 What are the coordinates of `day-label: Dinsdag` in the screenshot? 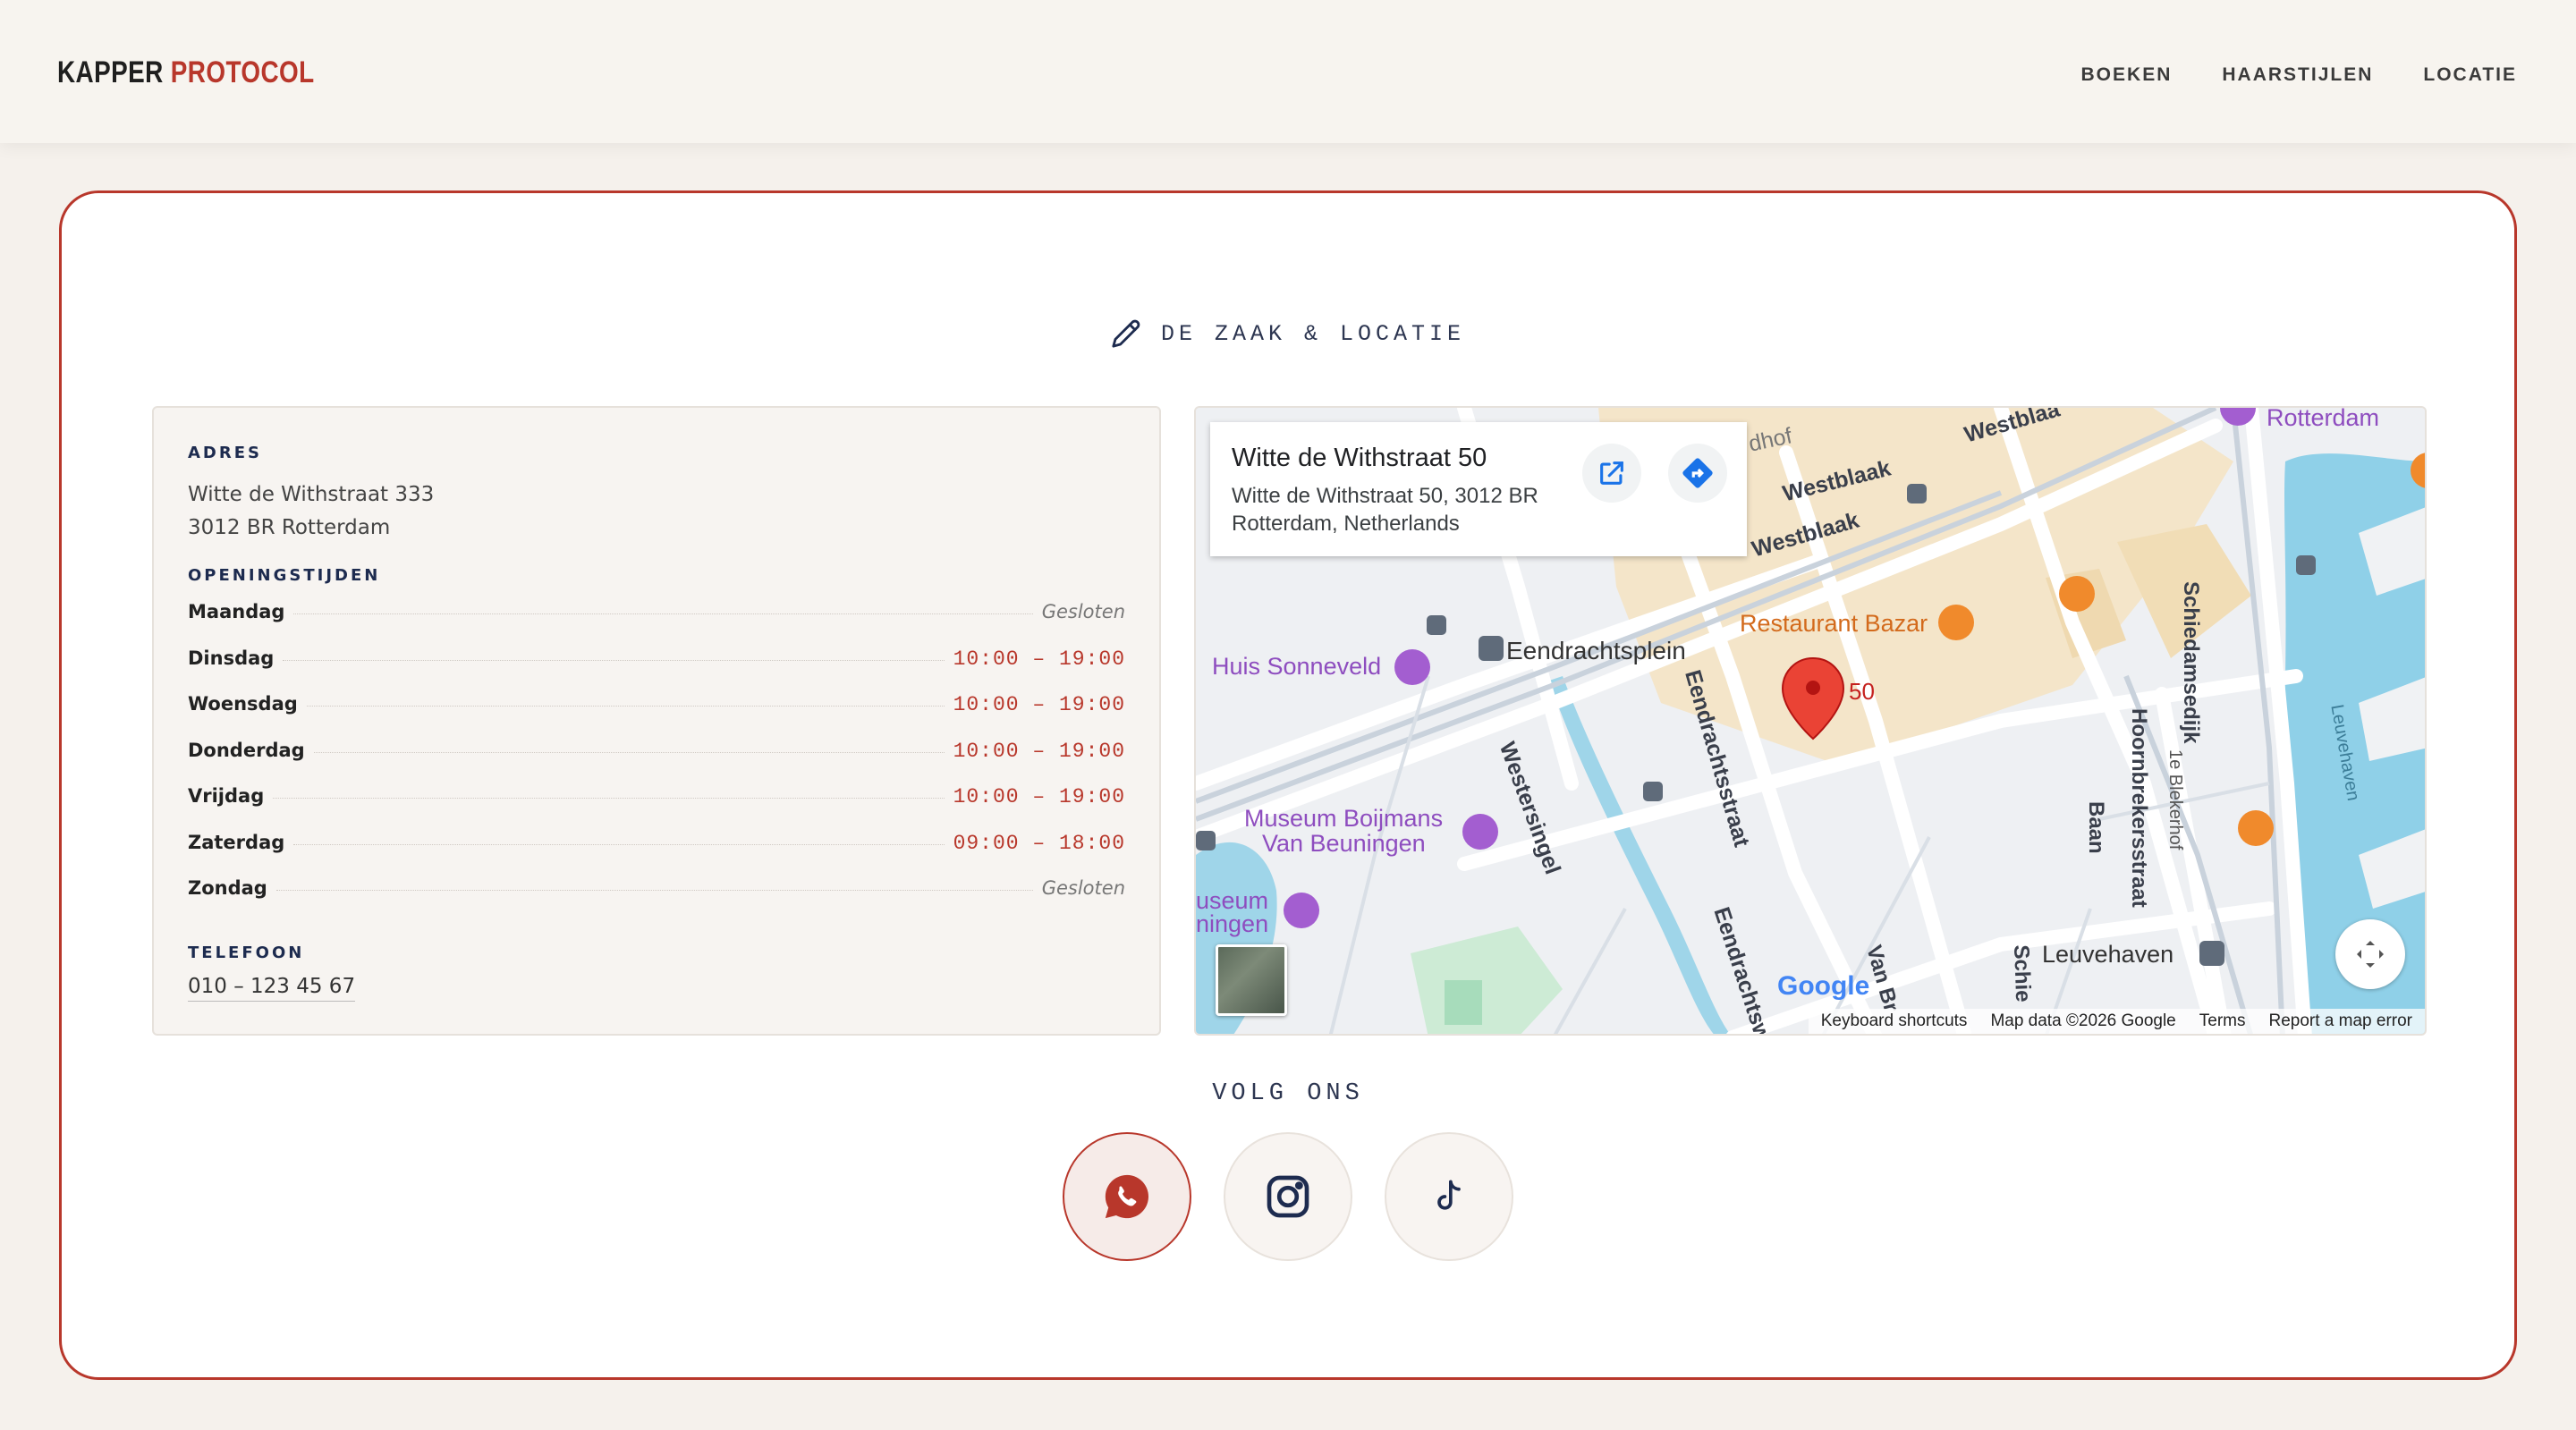 It's located at (231, 658).